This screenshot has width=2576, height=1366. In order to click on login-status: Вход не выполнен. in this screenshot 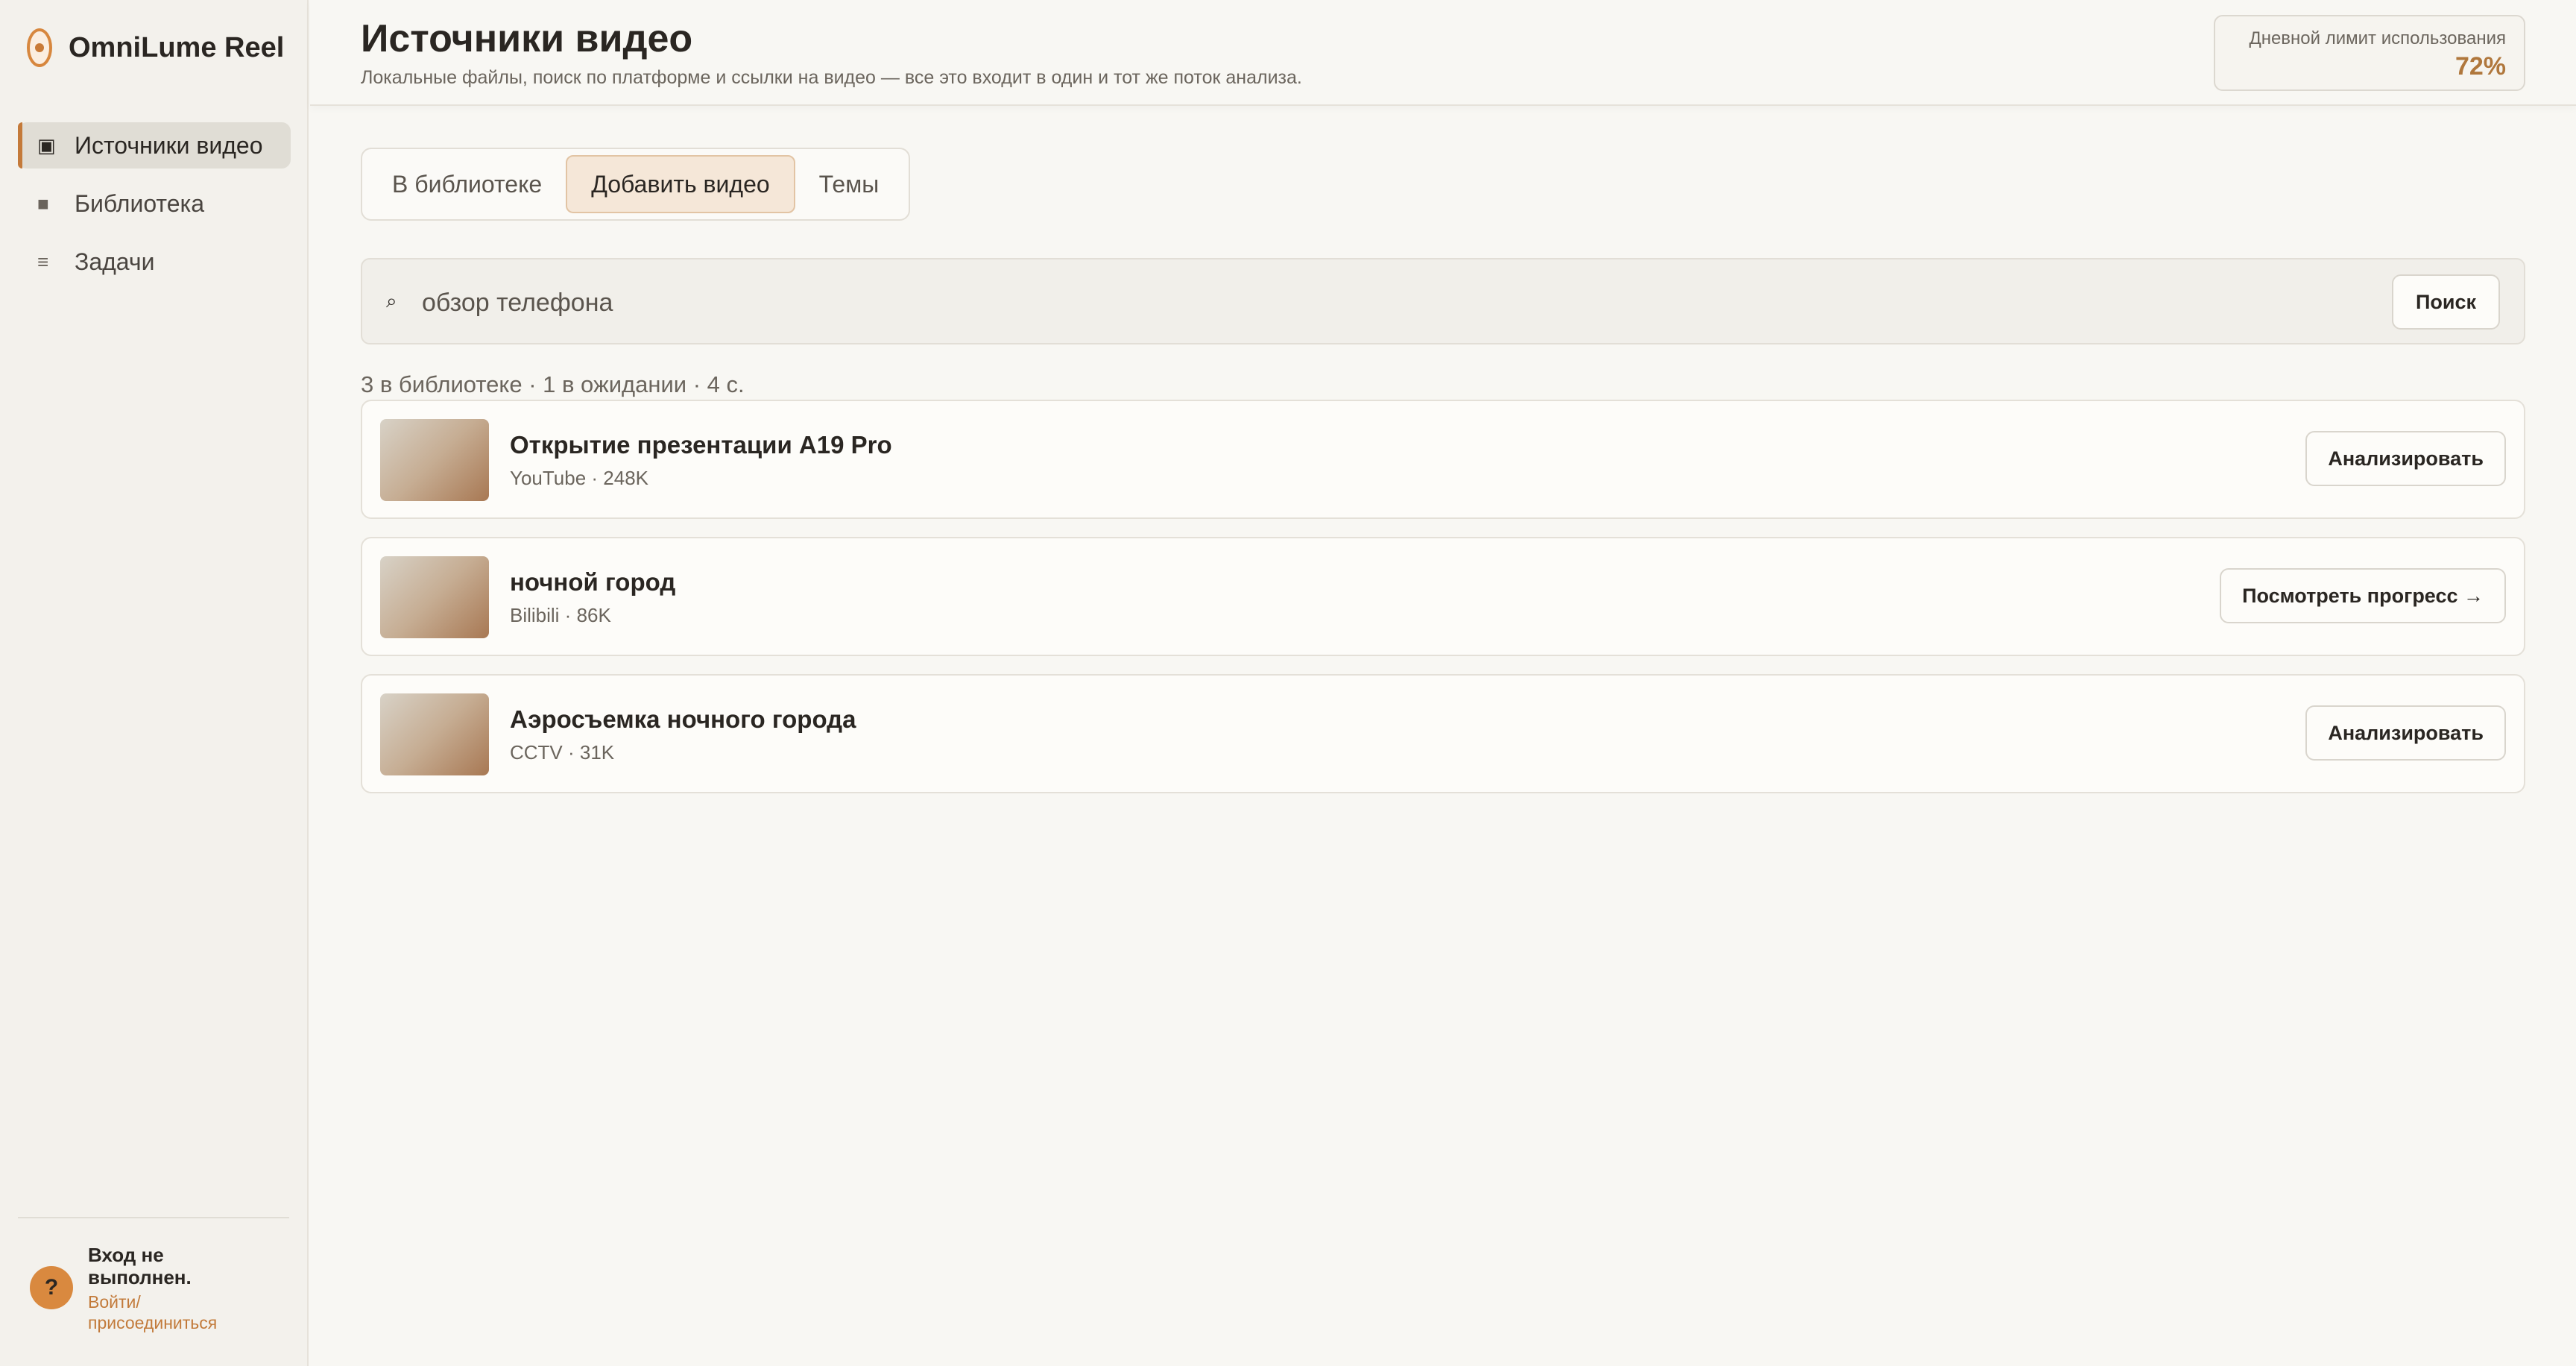, I will do `click(140, 1266)`.